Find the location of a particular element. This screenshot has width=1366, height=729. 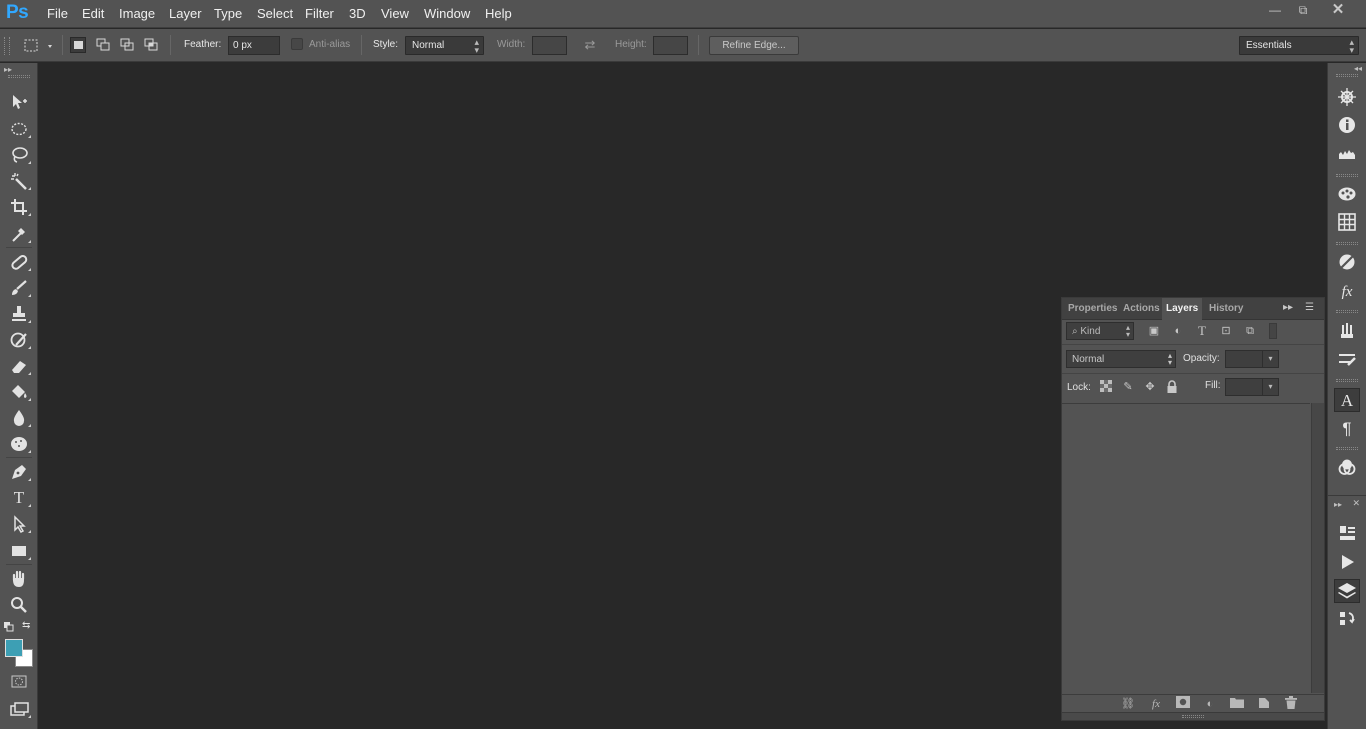

collapse-panel-icon: ▸▸ is located at coordinates (1288, 307).